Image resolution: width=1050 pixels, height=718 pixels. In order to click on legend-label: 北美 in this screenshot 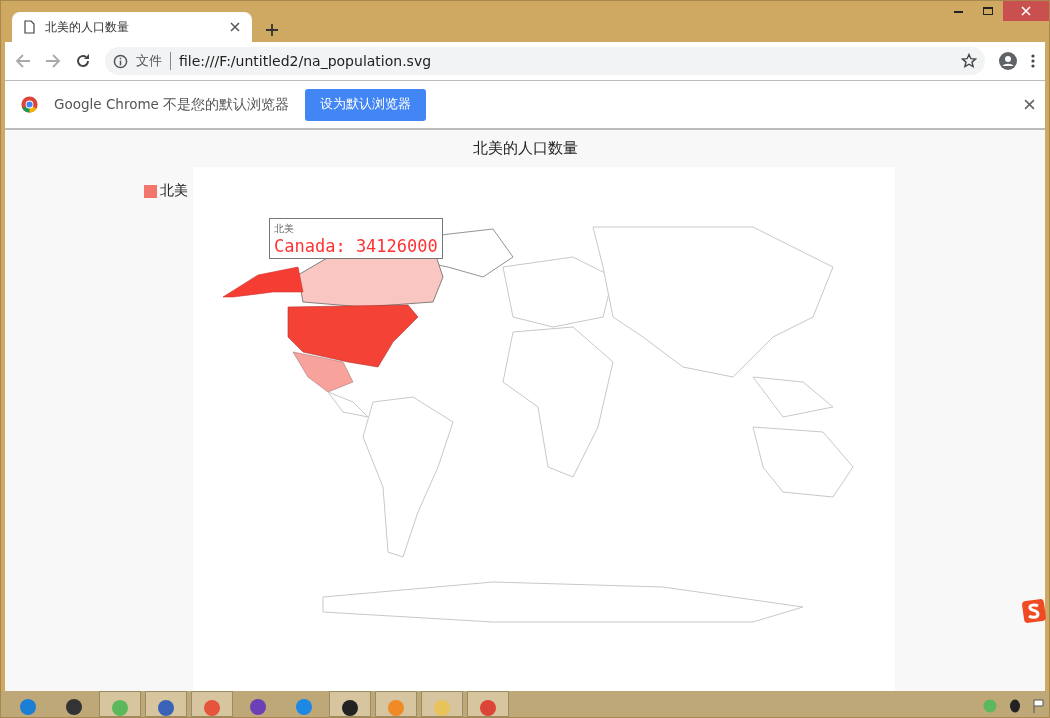, I will do `click(174, 191)`.